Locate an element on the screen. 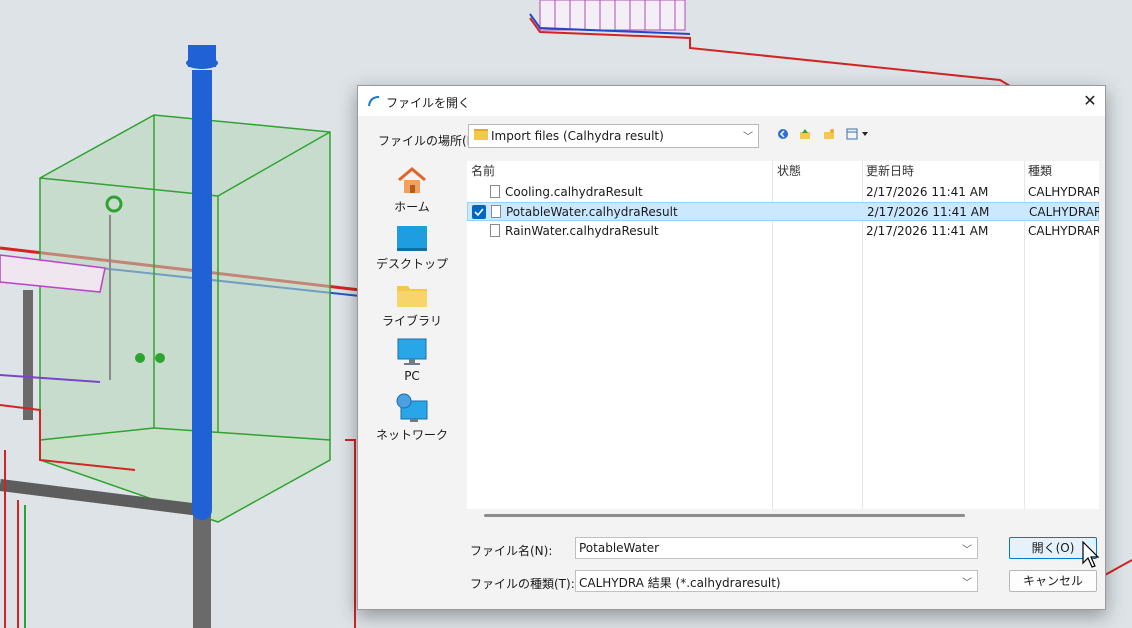  up-folder-icon is located at coordinates (805, 134).